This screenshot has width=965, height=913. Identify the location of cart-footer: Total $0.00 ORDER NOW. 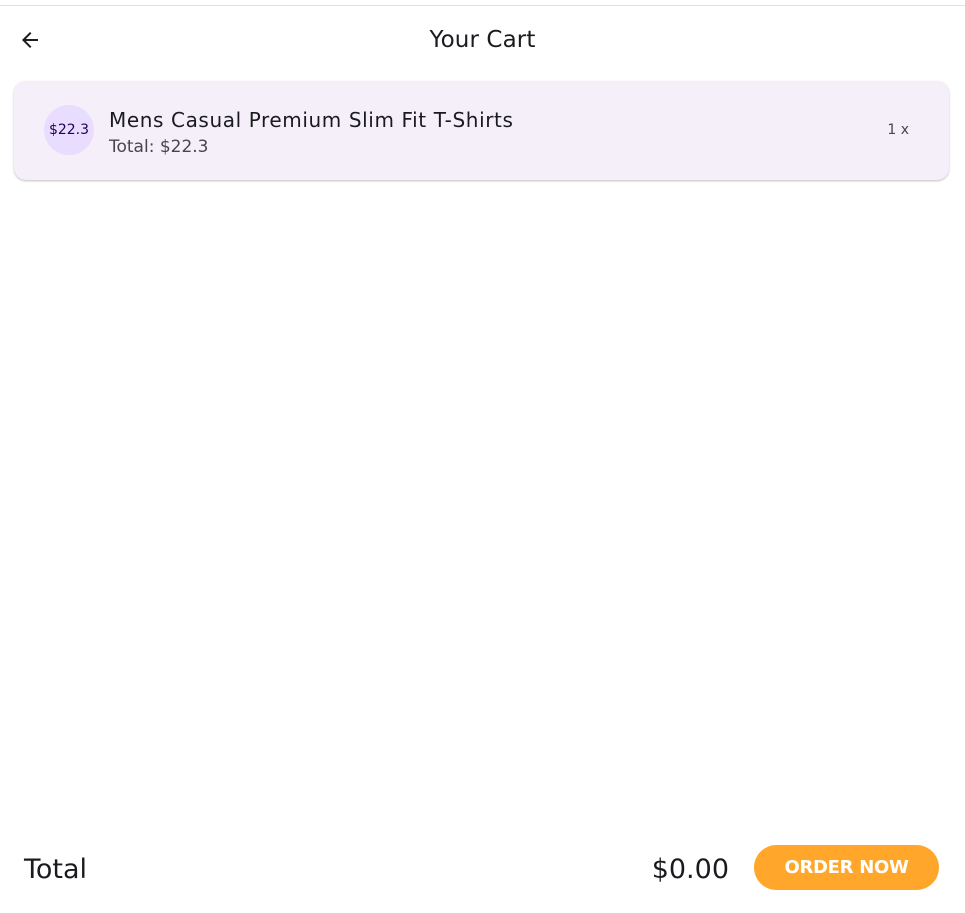
(482, 872).